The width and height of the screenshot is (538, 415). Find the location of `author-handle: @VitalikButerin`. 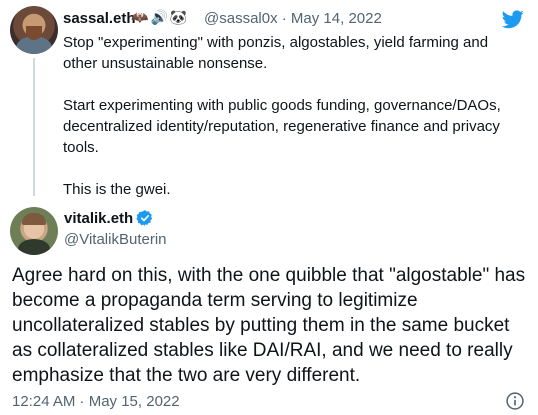

author-handle: @VitalikButerin is located at coordinates (115, 239).